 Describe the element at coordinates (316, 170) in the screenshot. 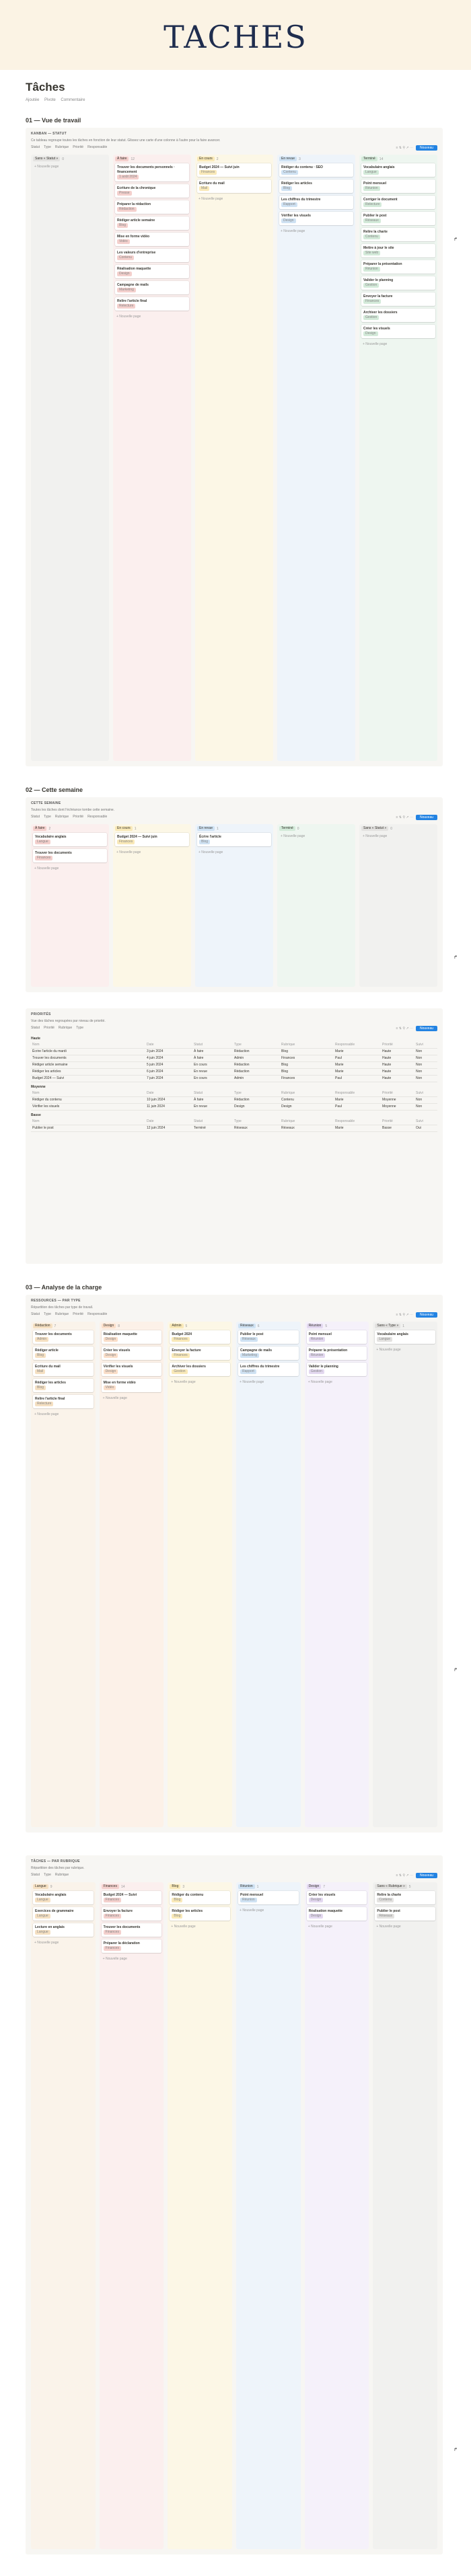

I see `task-card: Rédiger du contenu · SEO Contenu` at that location.